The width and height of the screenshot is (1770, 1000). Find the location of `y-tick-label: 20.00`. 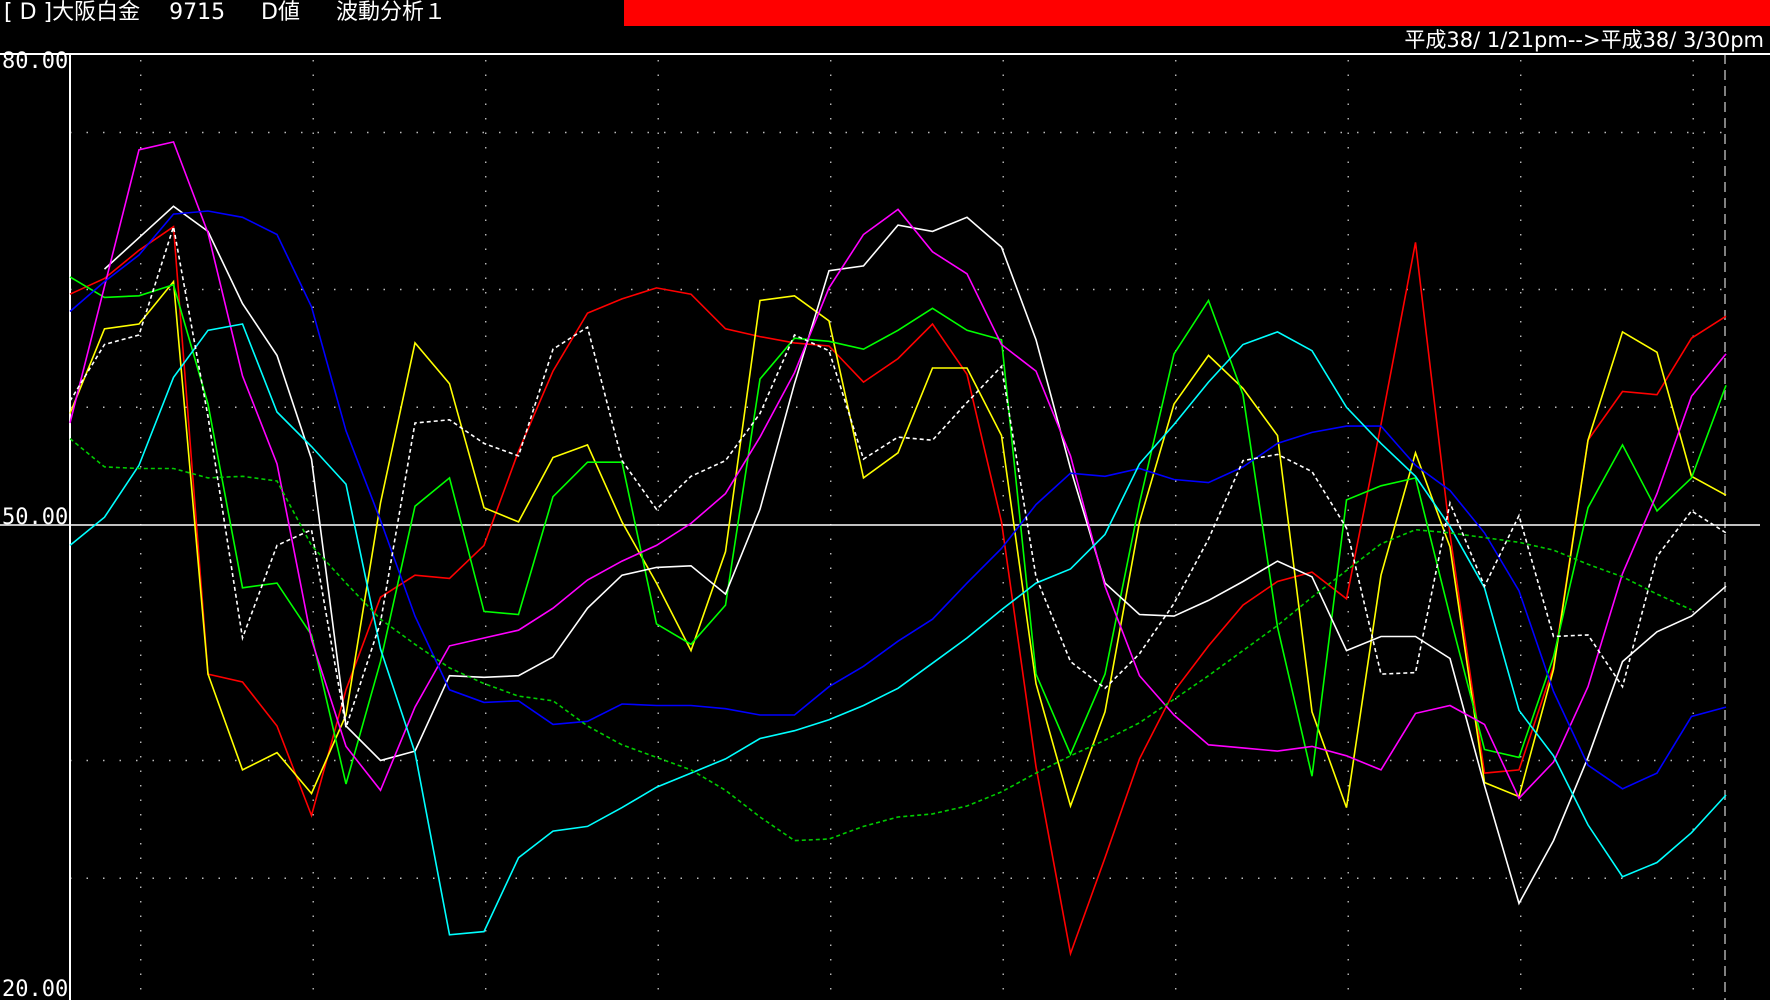

y-tick-label: 20.00 is located at coordinates (35, 988).